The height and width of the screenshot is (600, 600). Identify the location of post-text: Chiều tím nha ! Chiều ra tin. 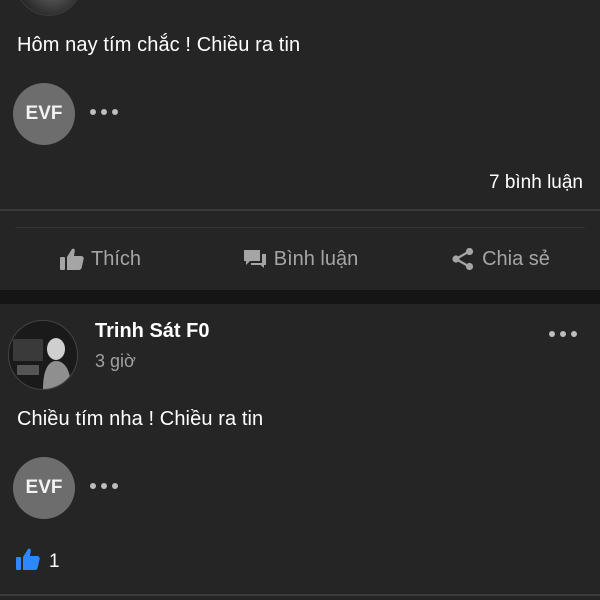
(140, 419).